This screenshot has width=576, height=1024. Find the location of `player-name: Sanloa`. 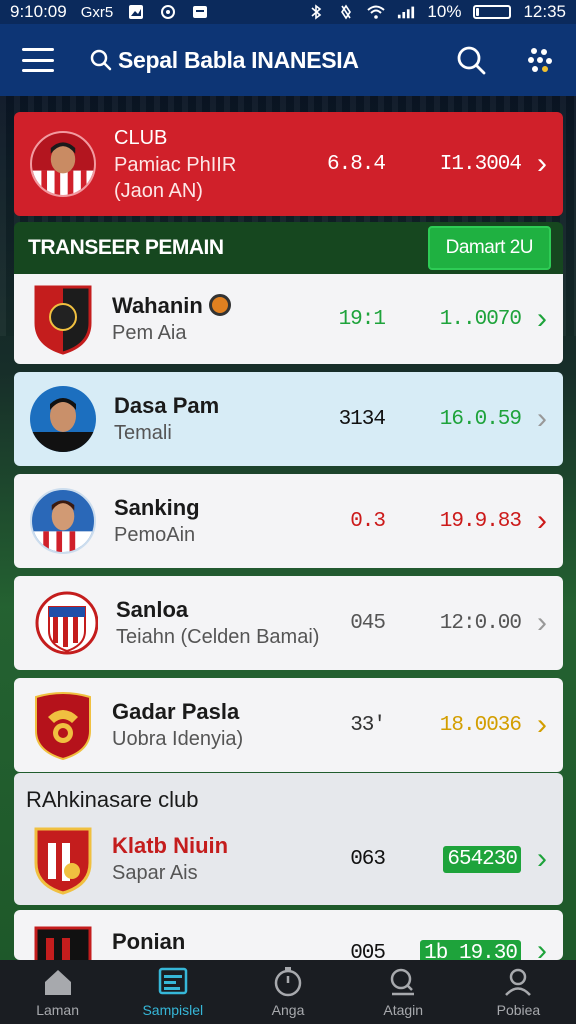

player-name: Sanloa is located at coordinates (152, 609).